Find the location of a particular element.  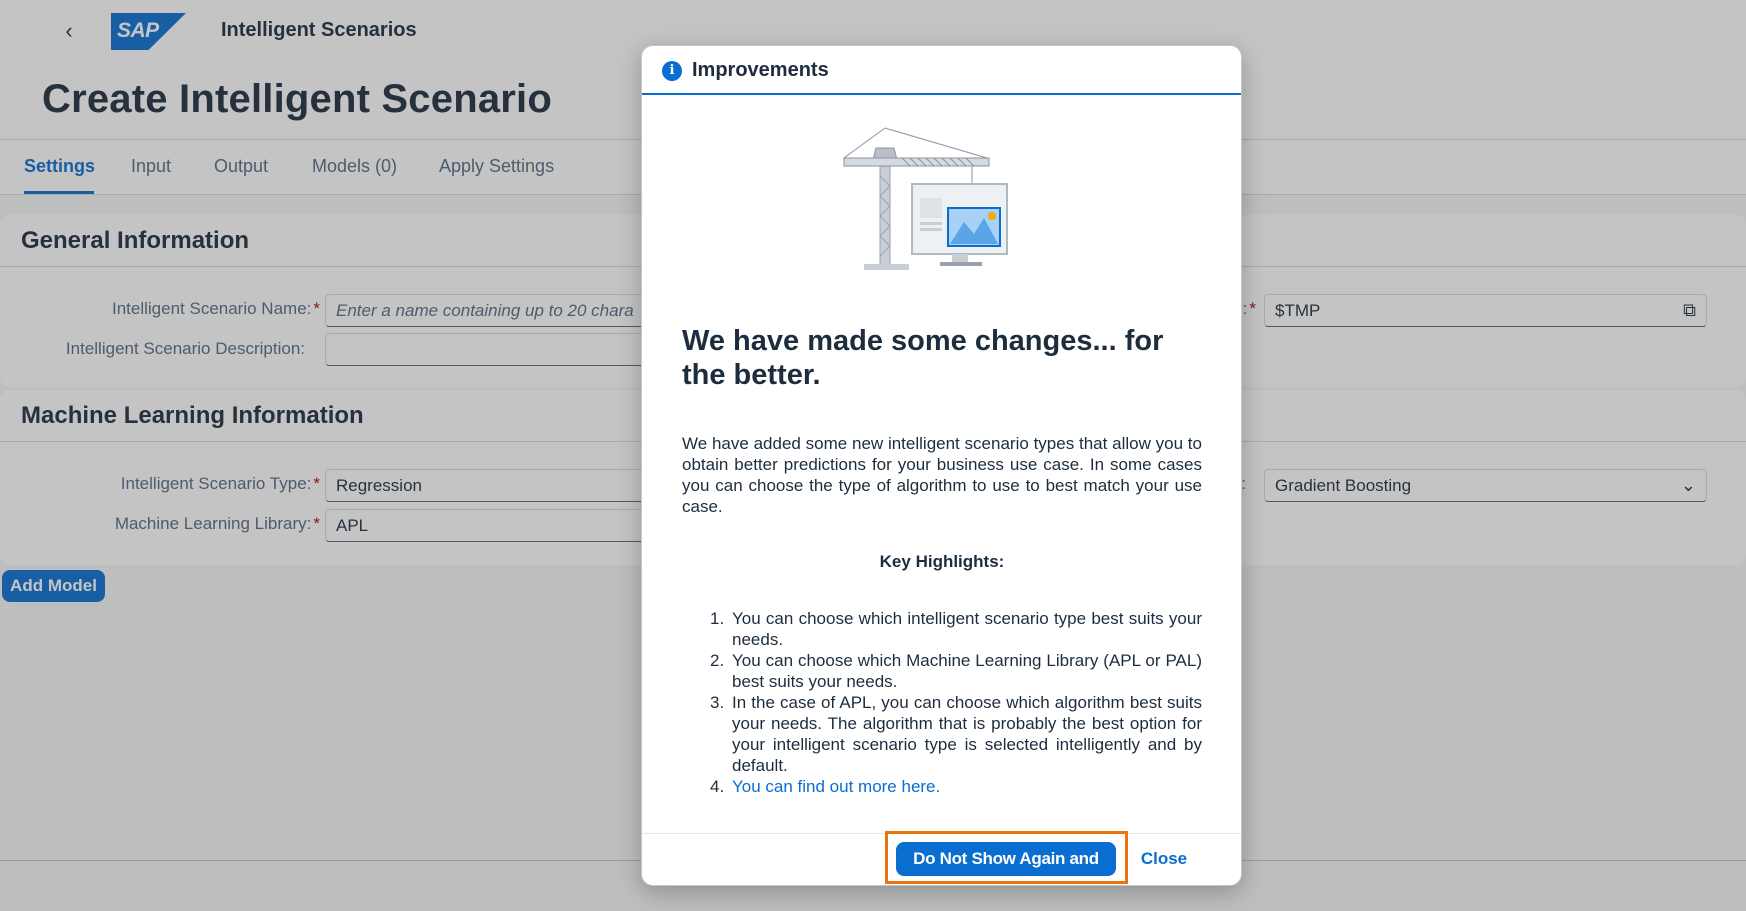

dialog-footer: Do Not Show Again and Close Close is located at coordinates (941, 858).